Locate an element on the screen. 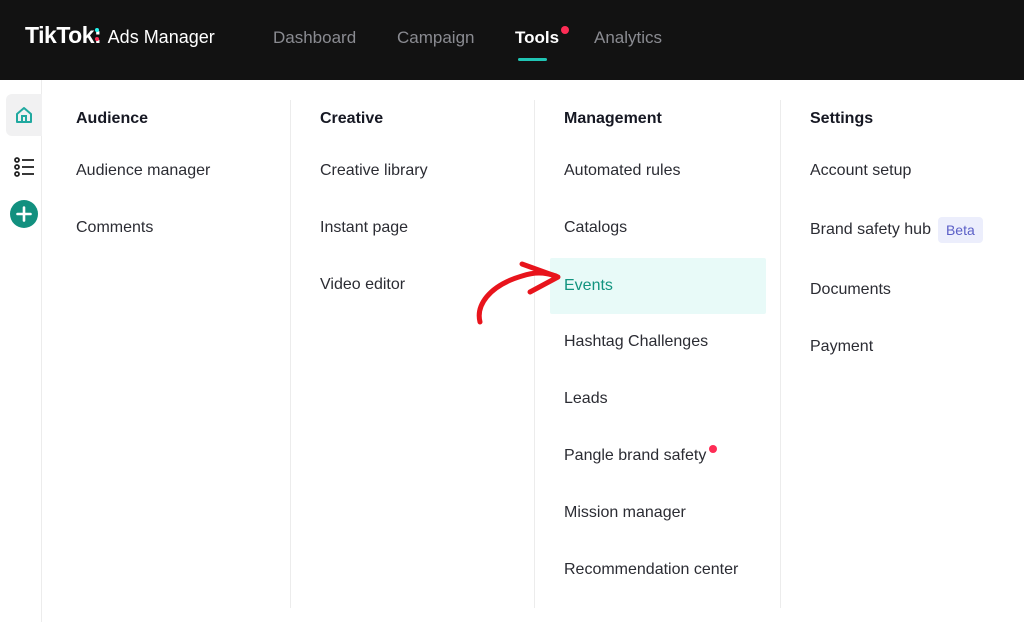 The height and width of the screenshot is (622, 1024). menu-item-pangle-label: Pangle brand safety is located at coordinates (635, 455).